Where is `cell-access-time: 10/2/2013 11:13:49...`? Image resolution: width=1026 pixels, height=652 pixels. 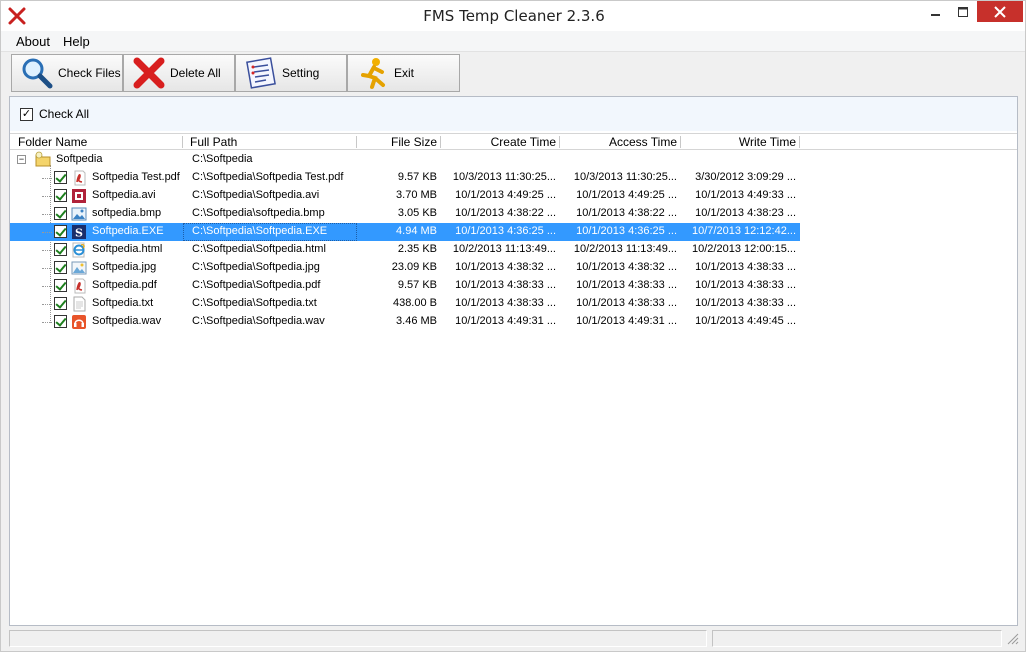
cell-access-time: 10/2/2013 11:13:49... is located at coordinates (625, 249).